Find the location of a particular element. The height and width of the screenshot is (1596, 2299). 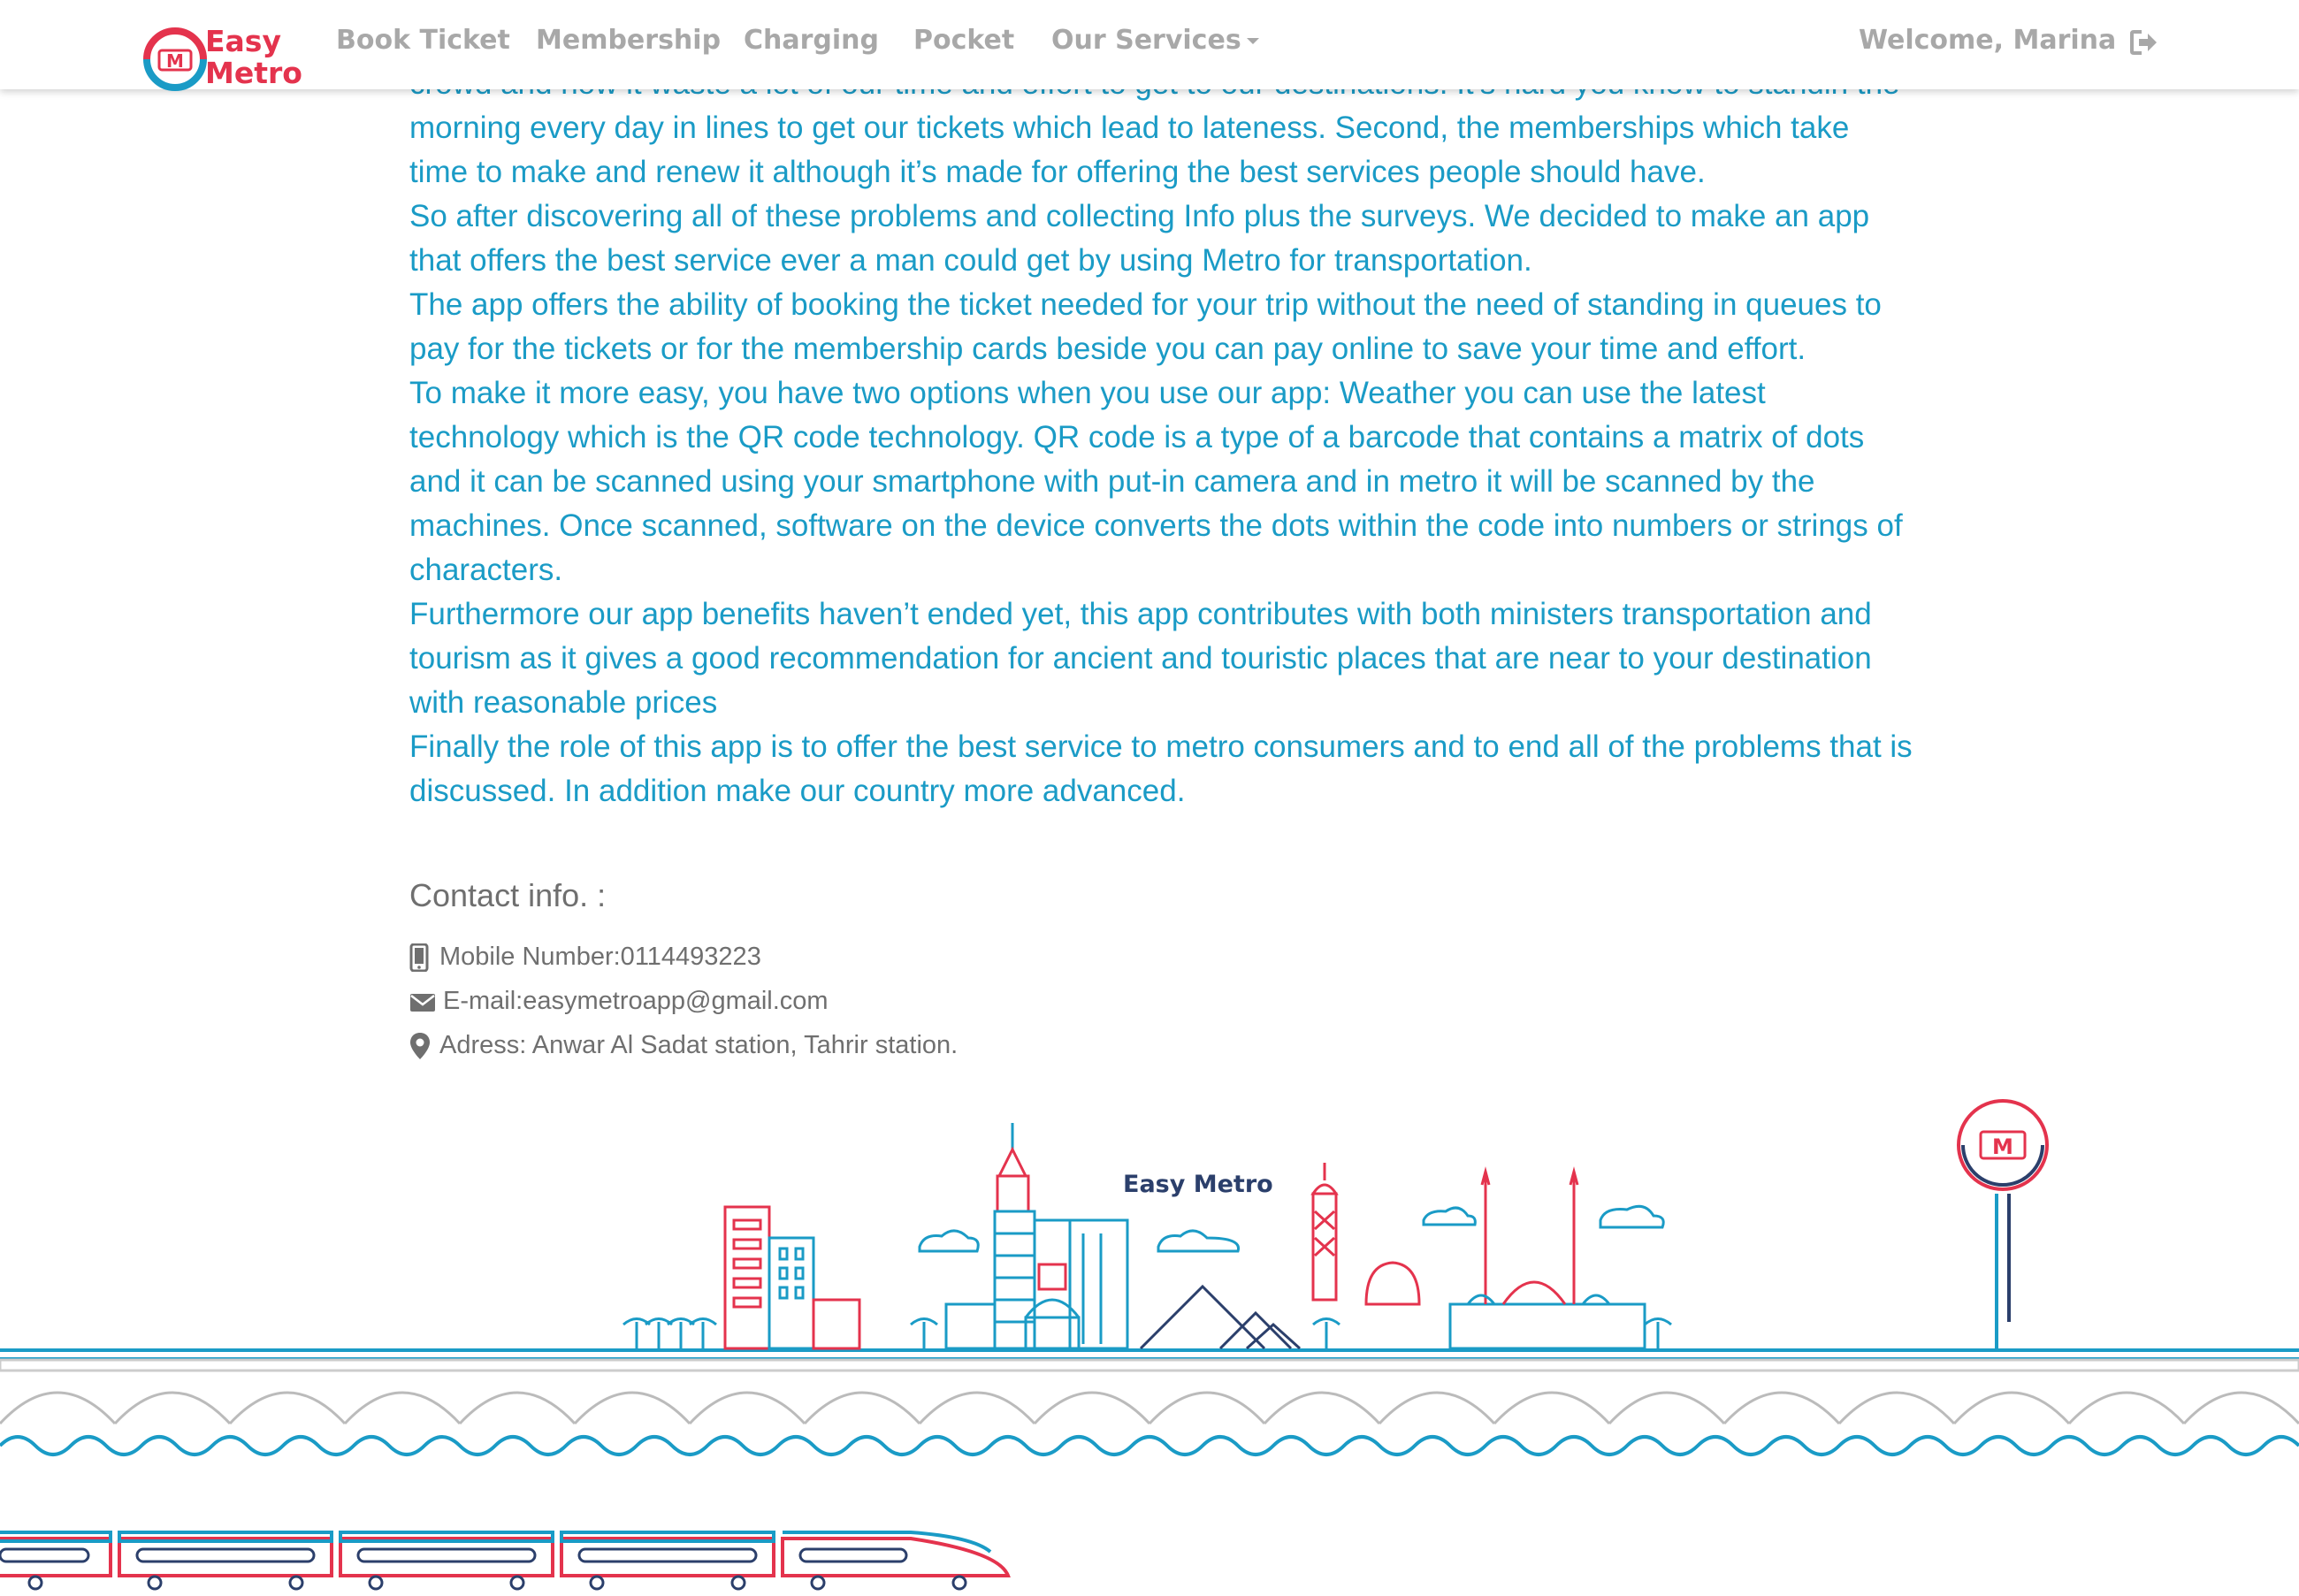

metro-train is located at coordinates (505, 1561).